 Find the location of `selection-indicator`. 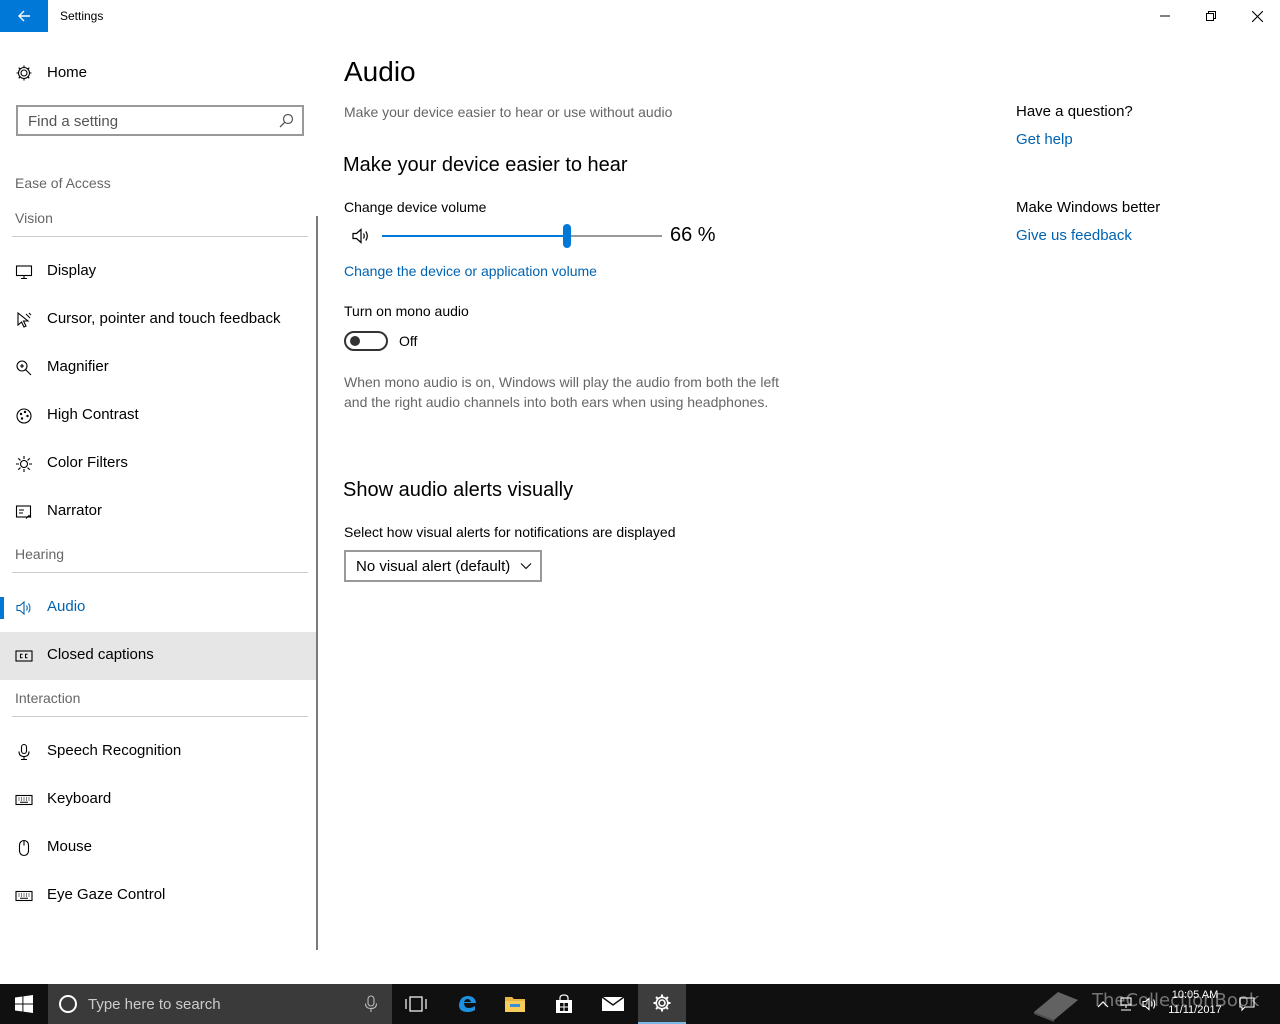

selection-indicator is located at coordinates (2, 608).